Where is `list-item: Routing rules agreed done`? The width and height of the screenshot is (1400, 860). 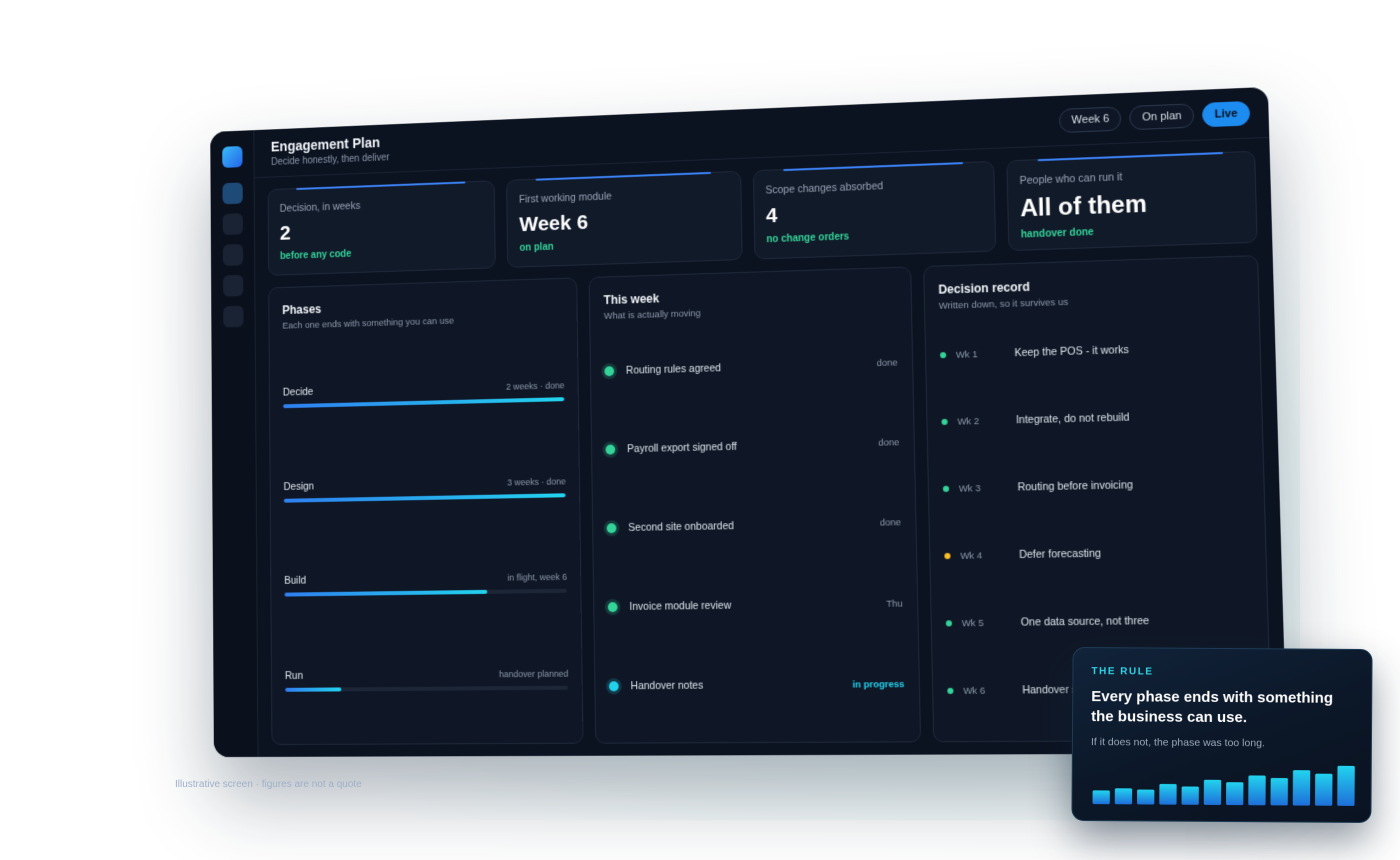 list-item: Routing rules agreed done is located at coordinates (751, 367).